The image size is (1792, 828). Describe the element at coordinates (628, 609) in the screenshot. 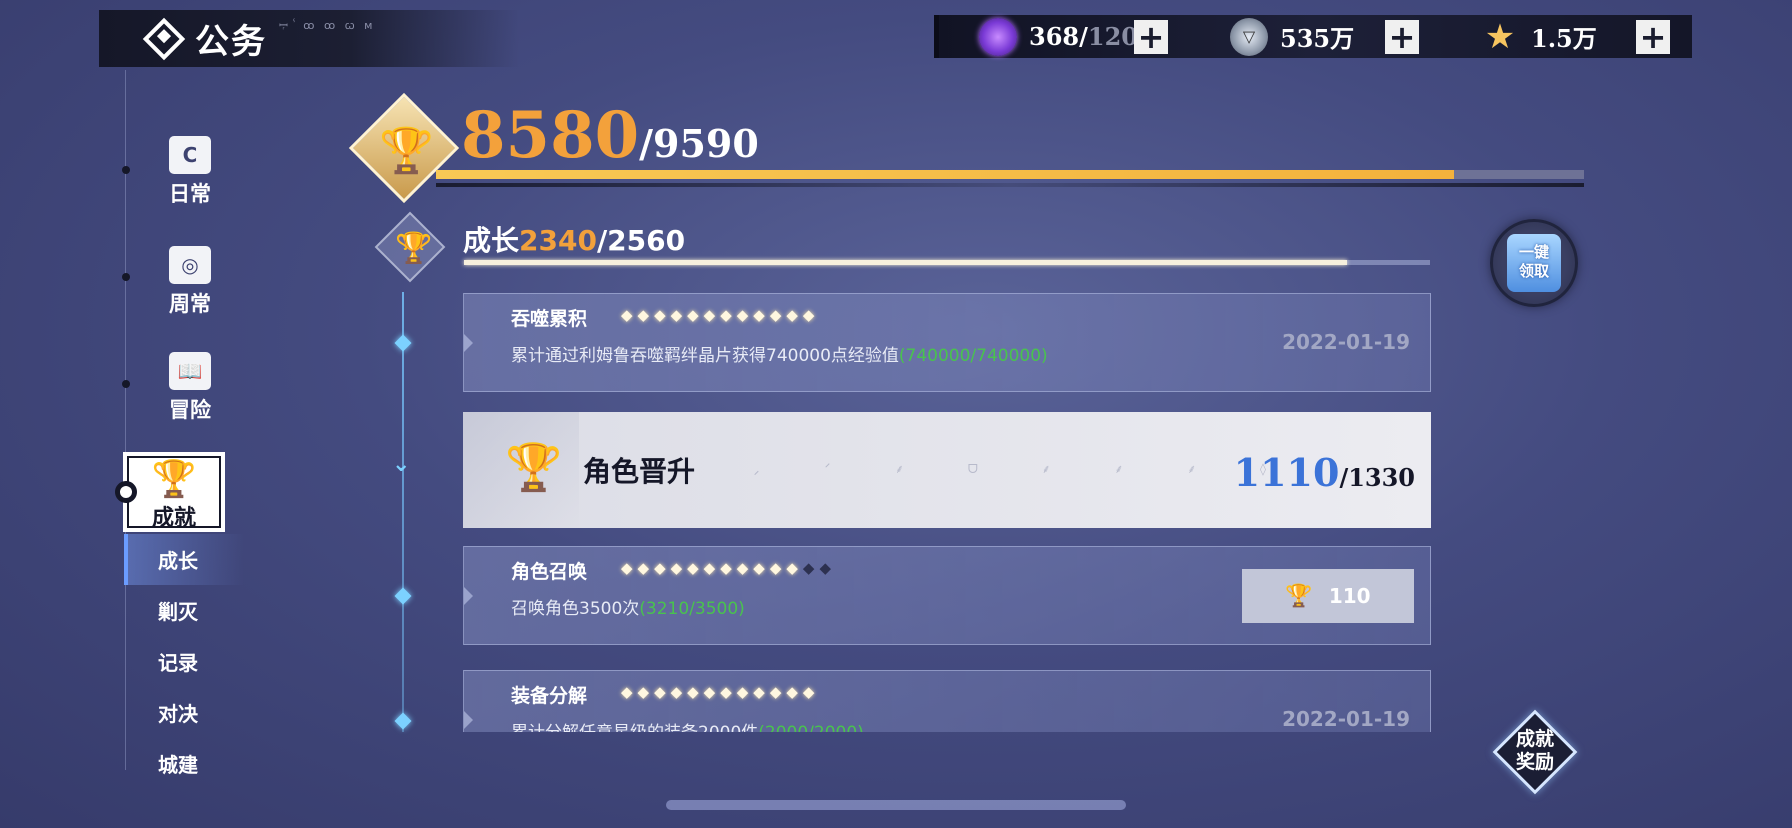

I see `achievement-desc: 召唤角色3500次(3210/3500)` at that location.